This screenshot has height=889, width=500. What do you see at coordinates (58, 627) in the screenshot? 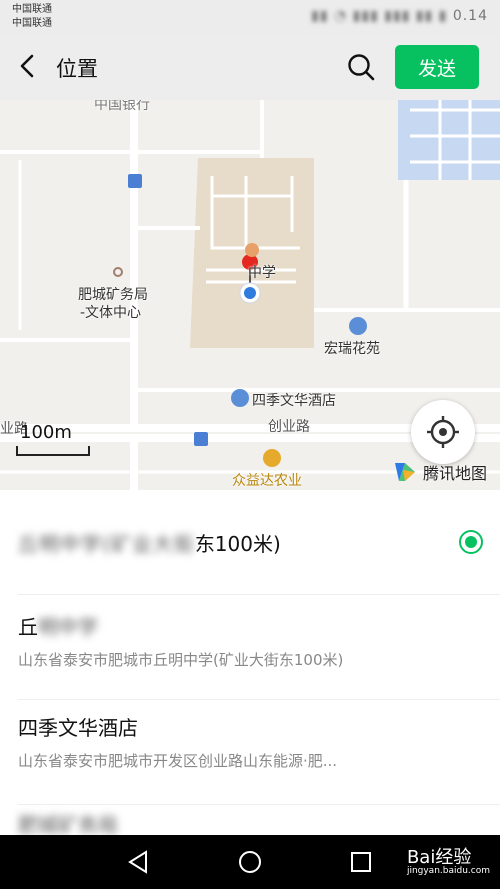
I see `result-name: 丘明中学` at bounding box center [58, 627].